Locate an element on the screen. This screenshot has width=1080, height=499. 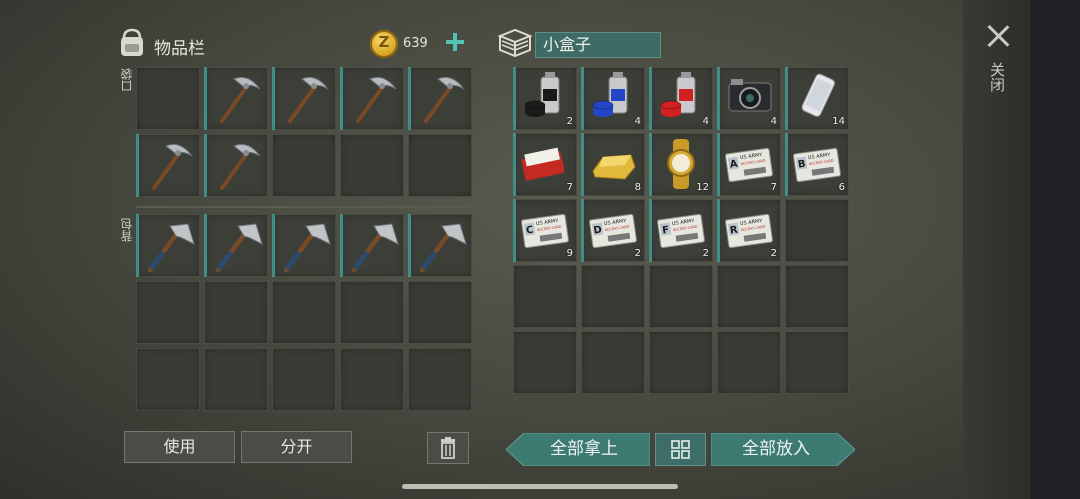
put-all-label: 全部放入 is located at coordinates (776, 449).